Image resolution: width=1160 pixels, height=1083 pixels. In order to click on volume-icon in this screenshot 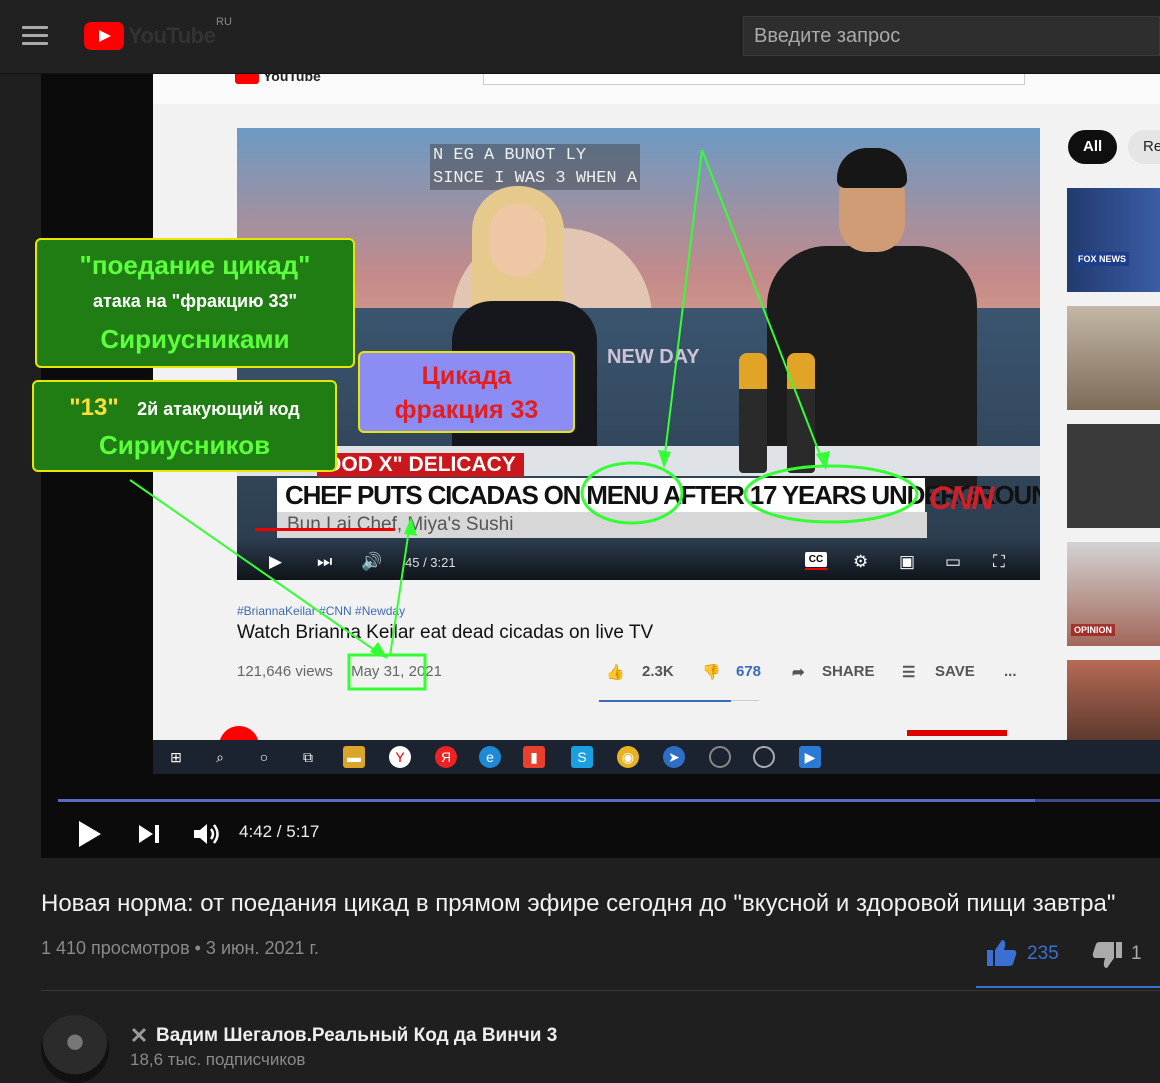, I will do `click(206, 834)`.